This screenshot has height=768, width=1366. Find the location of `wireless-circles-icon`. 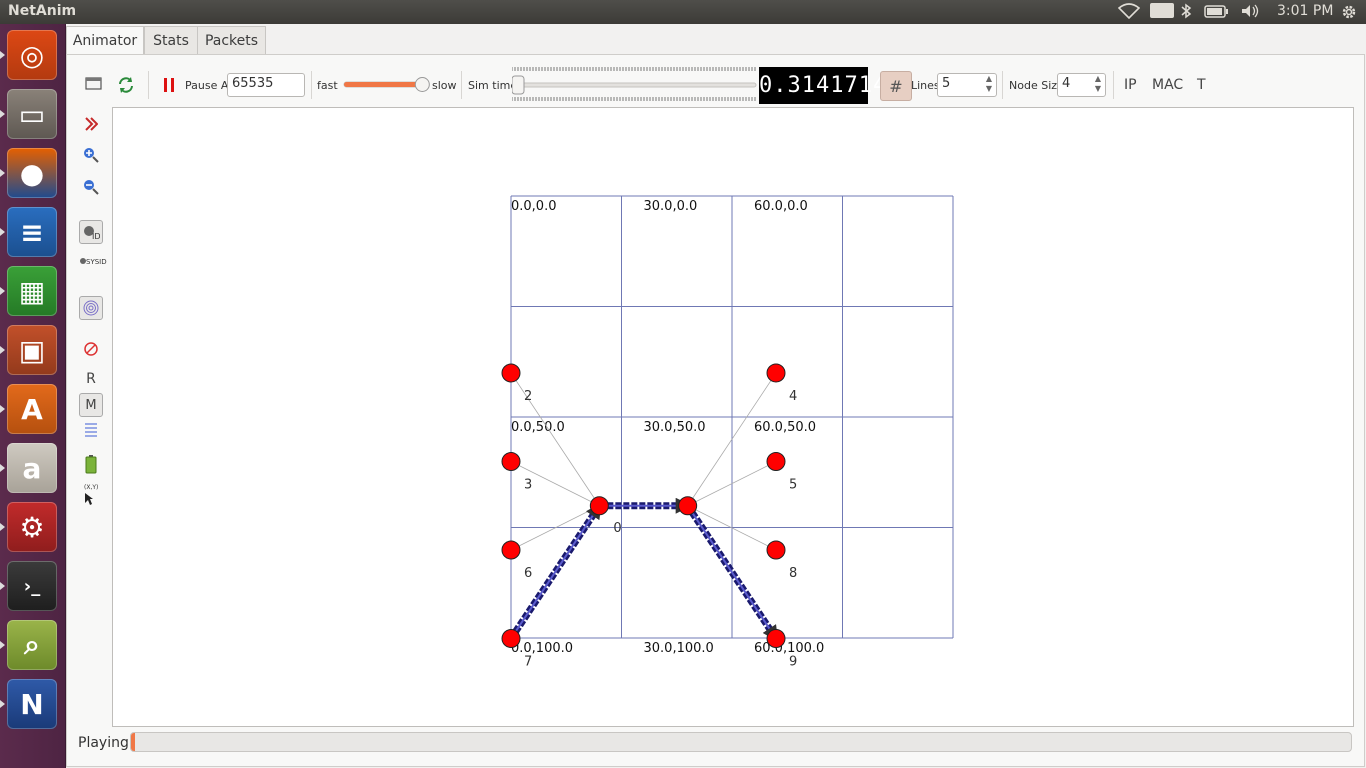

wireless-circles-icon is located at coordinates (91, 308).